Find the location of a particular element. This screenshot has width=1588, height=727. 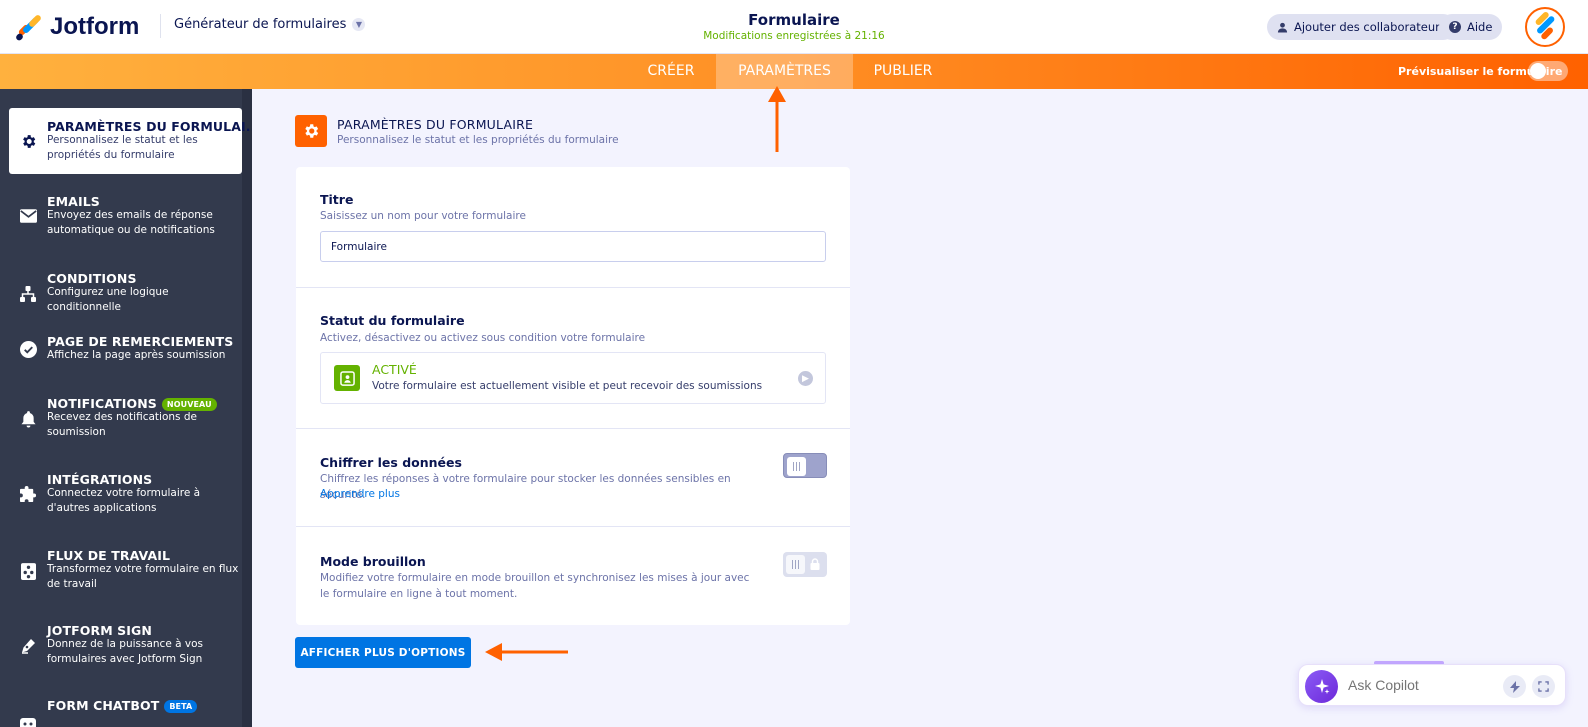

tab-creer: CRÉER is located at coordinates (671, 71).